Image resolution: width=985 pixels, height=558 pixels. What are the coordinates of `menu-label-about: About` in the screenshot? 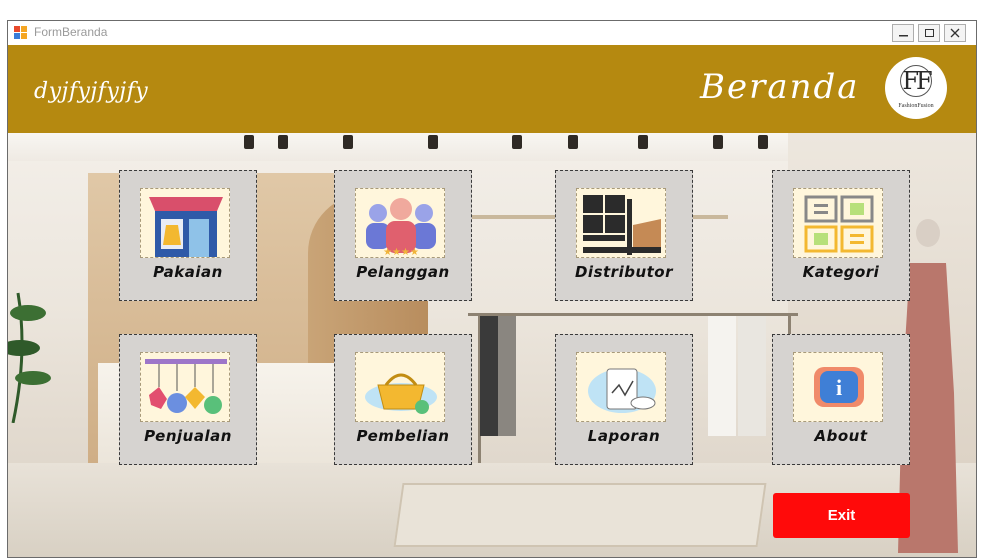 It's located at (841, 436).